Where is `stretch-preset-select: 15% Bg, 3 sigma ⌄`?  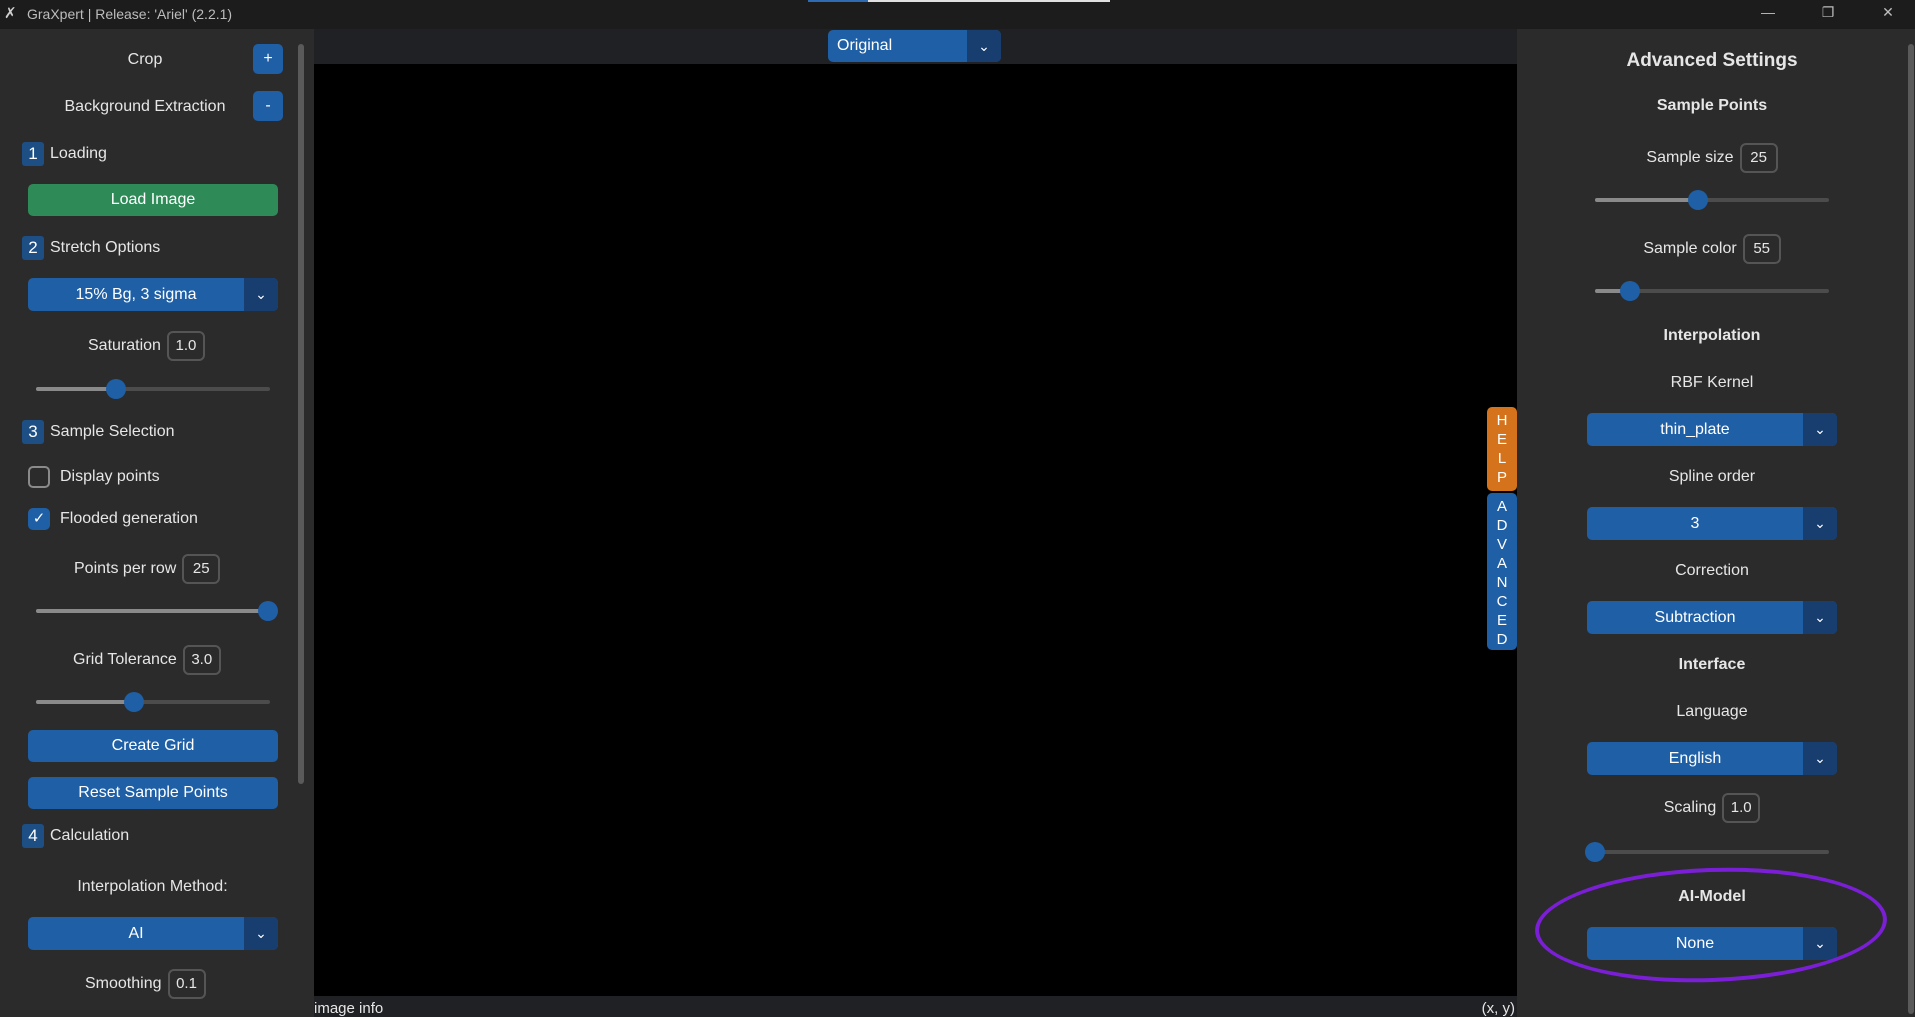 stretch-preset-select: 15% Bg, 3 sigma ⌄ is located at coordinates (153, 294).